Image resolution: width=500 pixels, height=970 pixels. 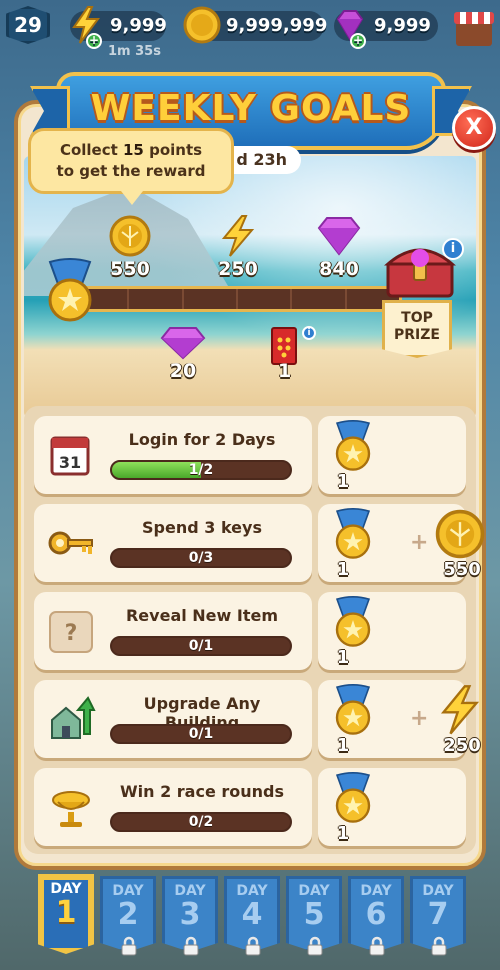 What do you see at coordinates (402, 25) in the screenshot?
I see `gem-amount: 9,999` at bounding box center [402, 25].